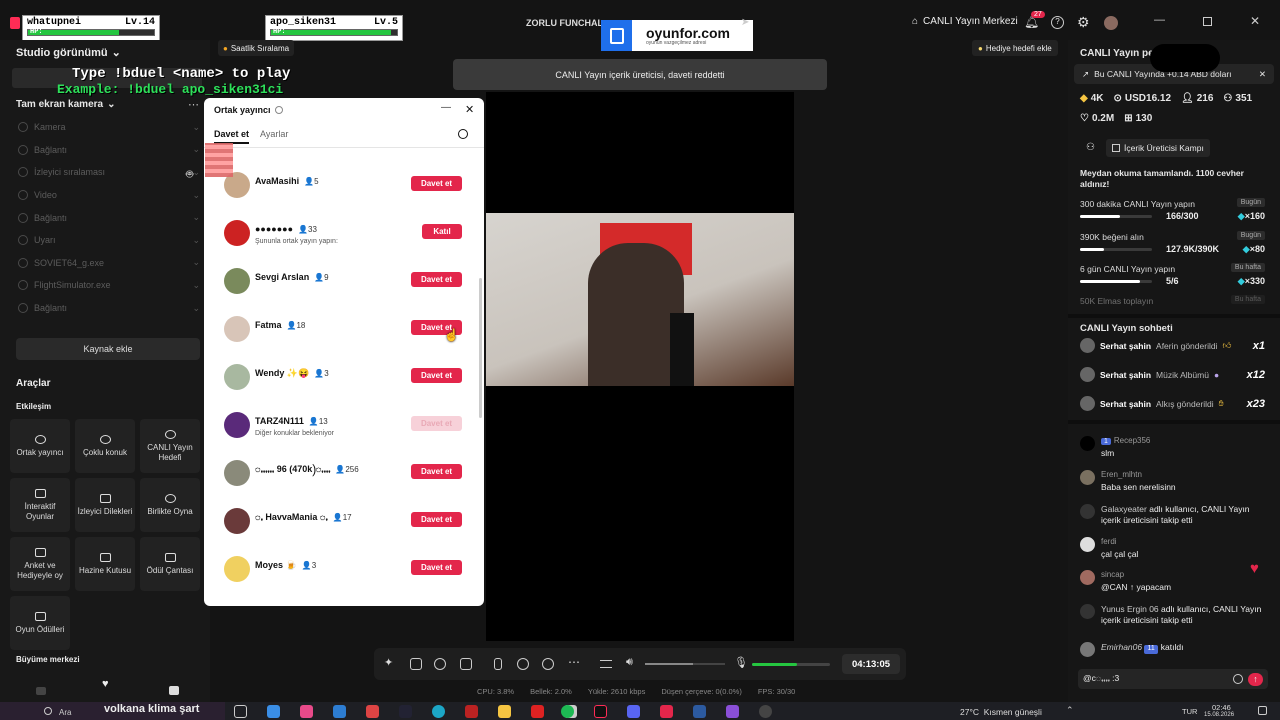 The image size is (1280, 720). I want to click on source-item: İzleyici sıralaması ⌄, so click(107, 172).